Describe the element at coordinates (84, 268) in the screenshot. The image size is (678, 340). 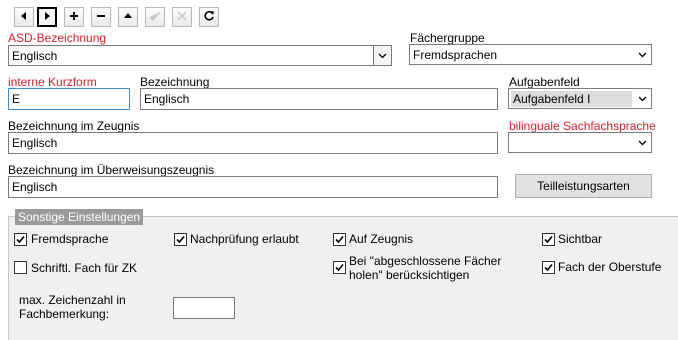
I see `schriftl-fach-label: Schriftl. Fach für ZK` at that location.